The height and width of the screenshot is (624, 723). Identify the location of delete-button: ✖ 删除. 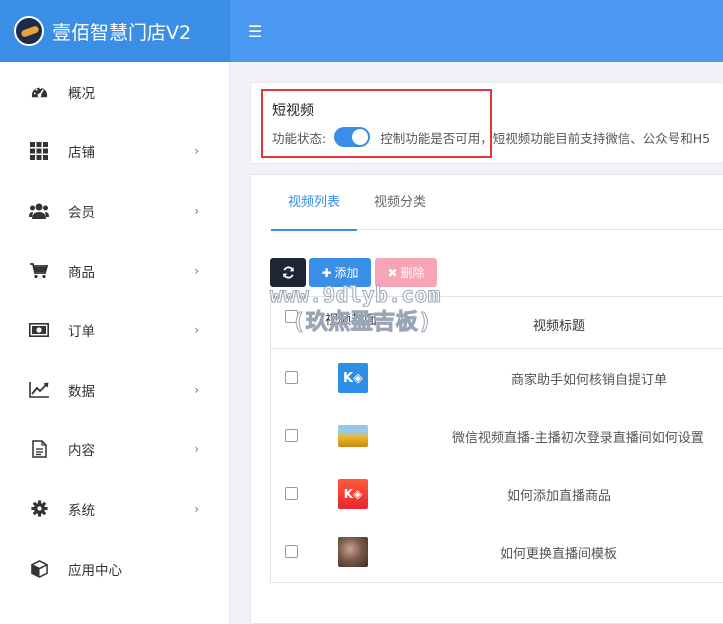
(406, 272).